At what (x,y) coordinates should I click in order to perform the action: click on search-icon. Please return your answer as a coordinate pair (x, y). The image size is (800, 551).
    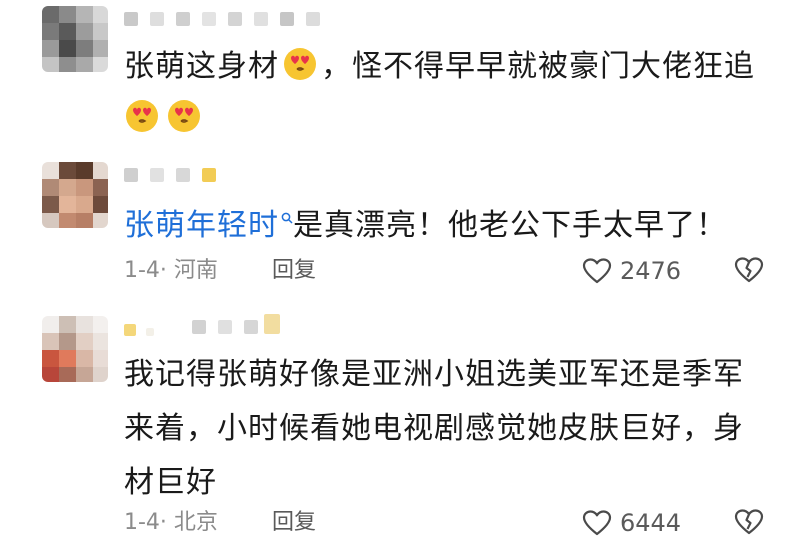
    Looking at the image, I should click on (287, 219).